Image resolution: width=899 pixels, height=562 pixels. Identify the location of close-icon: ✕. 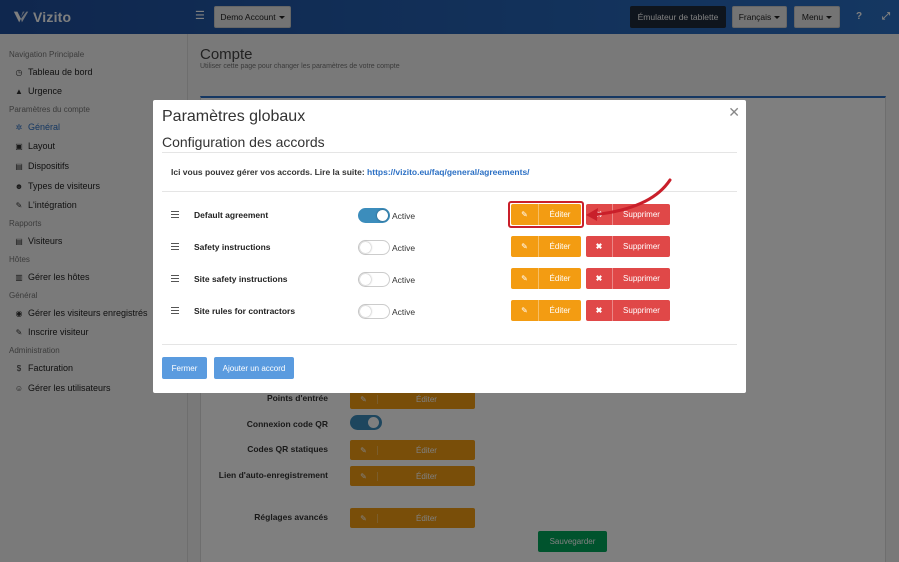
(734, 112).